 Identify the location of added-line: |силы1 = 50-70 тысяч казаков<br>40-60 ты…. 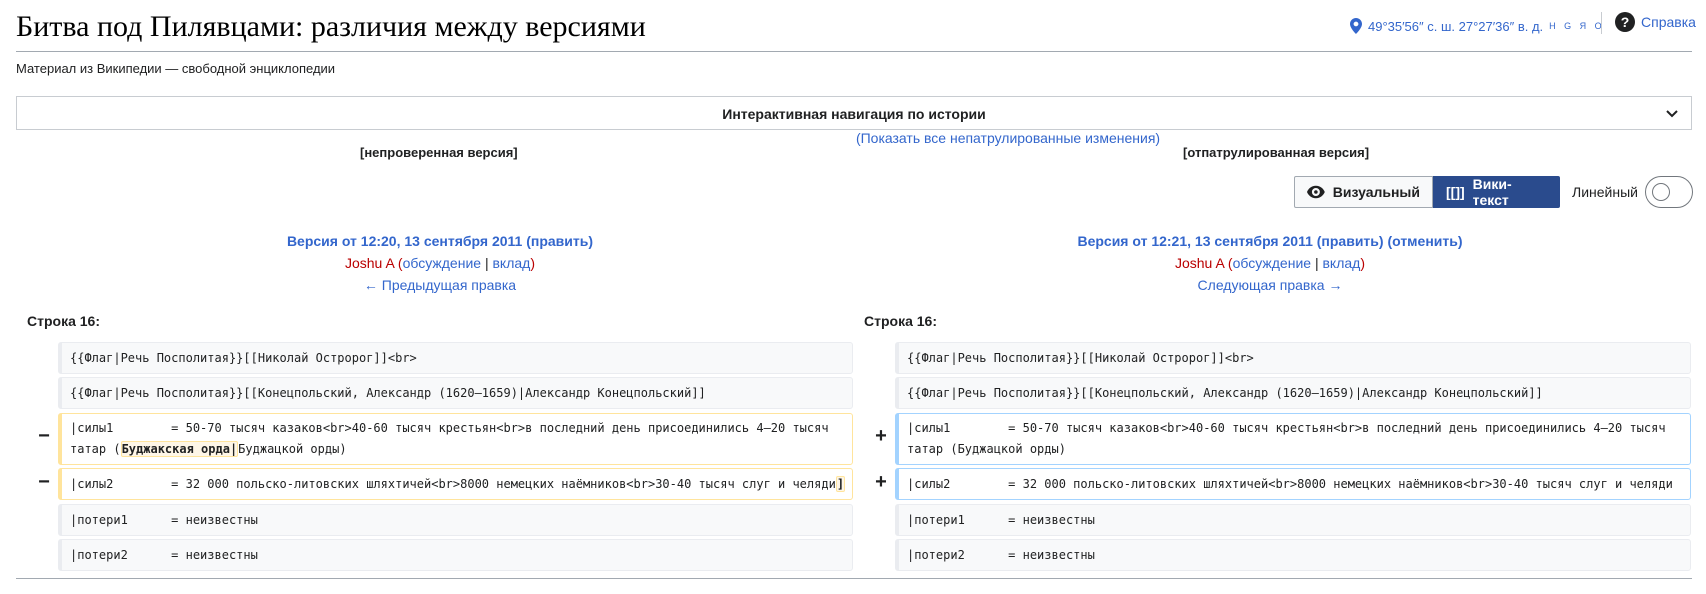
(1293, 439).